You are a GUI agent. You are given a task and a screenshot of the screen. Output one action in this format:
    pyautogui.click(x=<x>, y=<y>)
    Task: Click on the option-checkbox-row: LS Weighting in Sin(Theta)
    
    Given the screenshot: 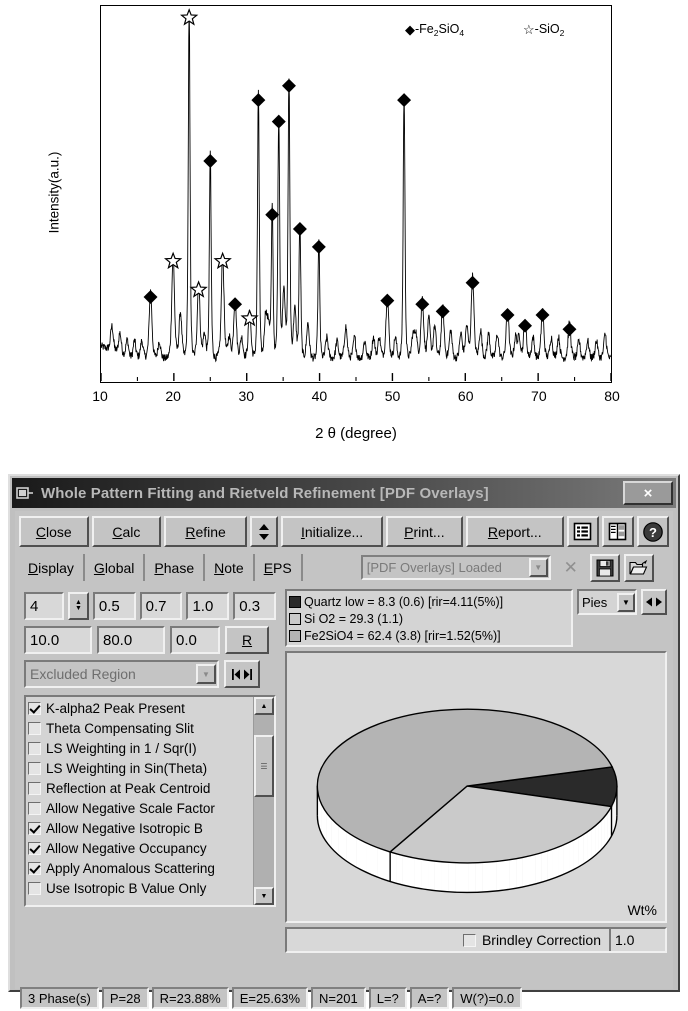 What is the action you would take?
    pyautogui.click(x=140, y=768)
    